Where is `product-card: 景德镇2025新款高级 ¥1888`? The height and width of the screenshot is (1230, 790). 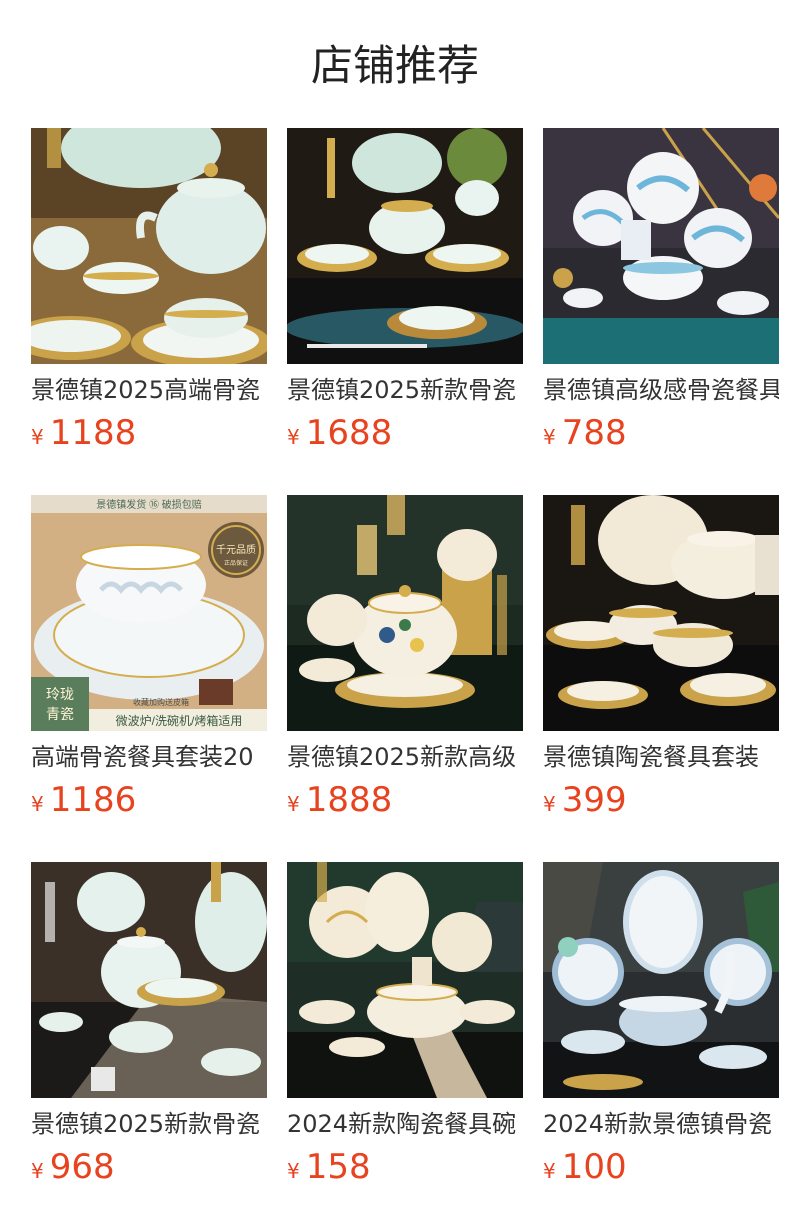
product-card: 景德镇2025新款高级 ¥1888 is located at coordinates (405, 657).